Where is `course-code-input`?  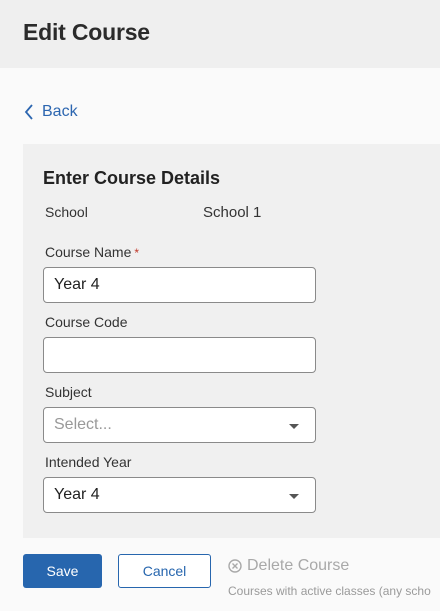 course-code-input is located at coordinates (179, 355).